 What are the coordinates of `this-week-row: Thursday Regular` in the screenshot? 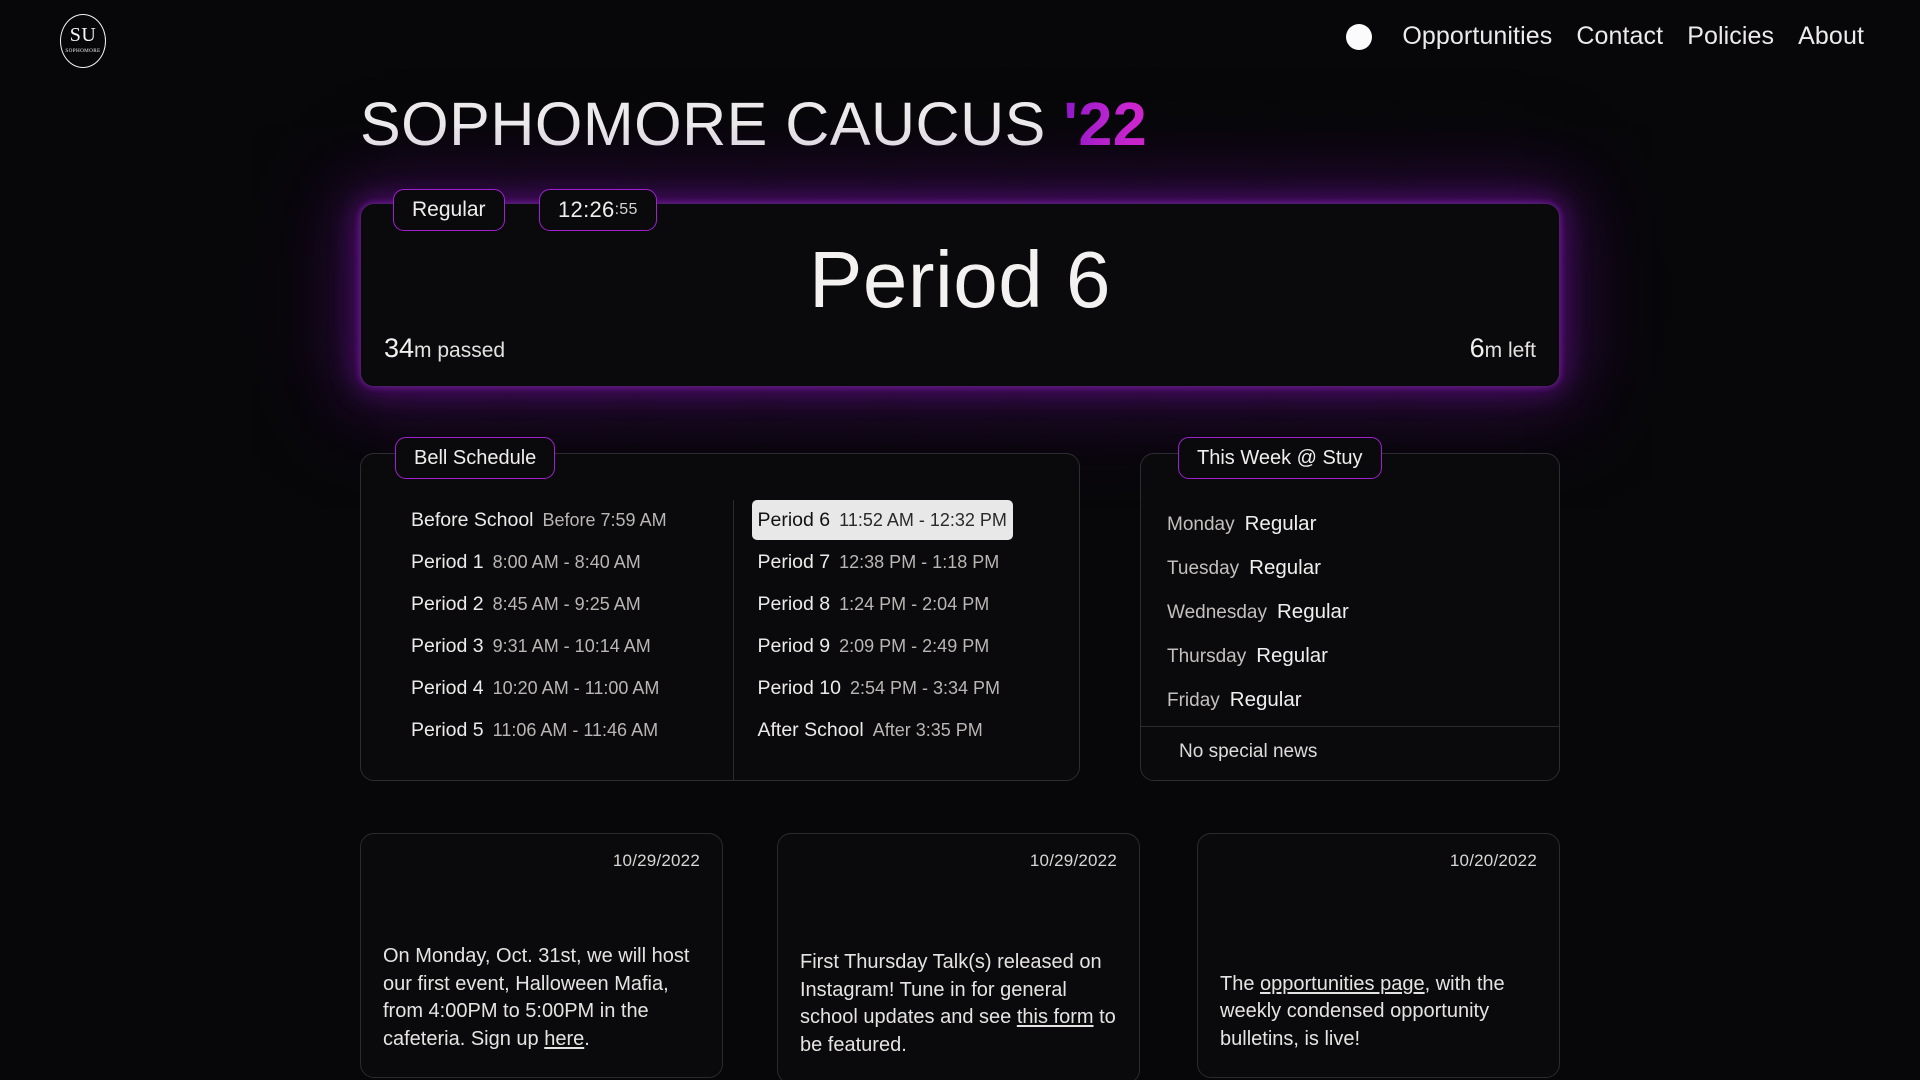 It's located at (1350, 656).